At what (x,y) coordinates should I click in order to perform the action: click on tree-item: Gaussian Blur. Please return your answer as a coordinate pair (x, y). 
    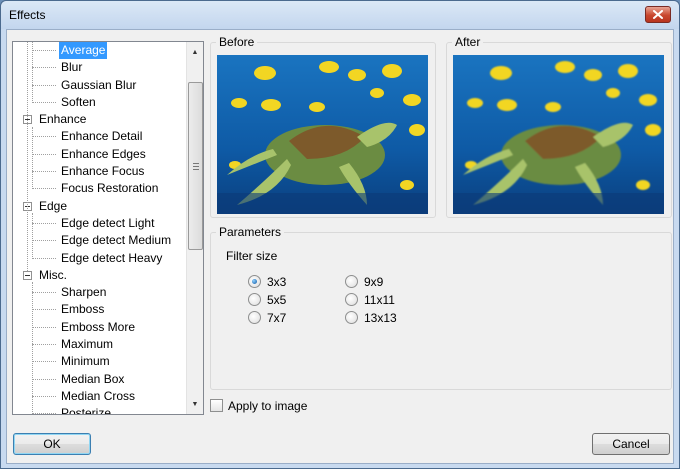
    Looking at the image, I should click on (100, 85).